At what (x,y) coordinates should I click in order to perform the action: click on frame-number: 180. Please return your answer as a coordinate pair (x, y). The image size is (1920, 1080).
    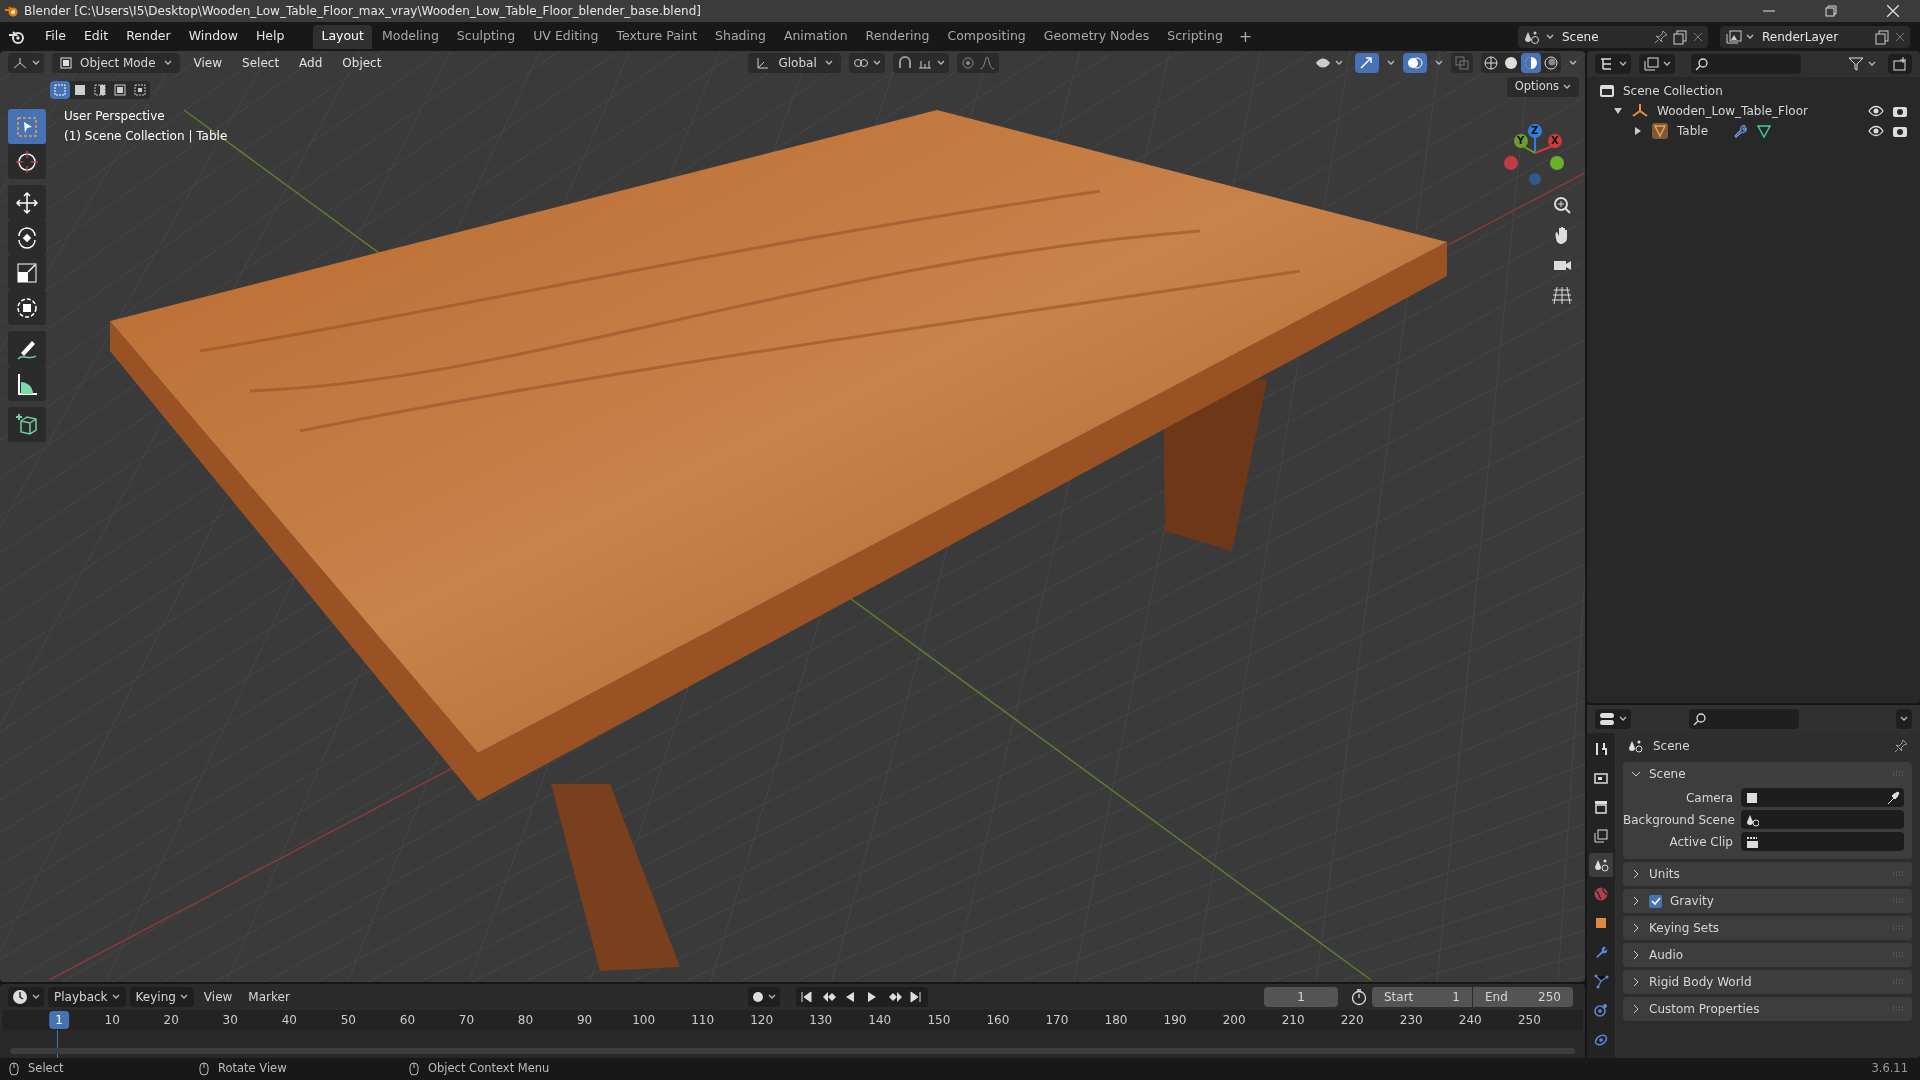
    Looking at the image, I should click on (1116, 1020).